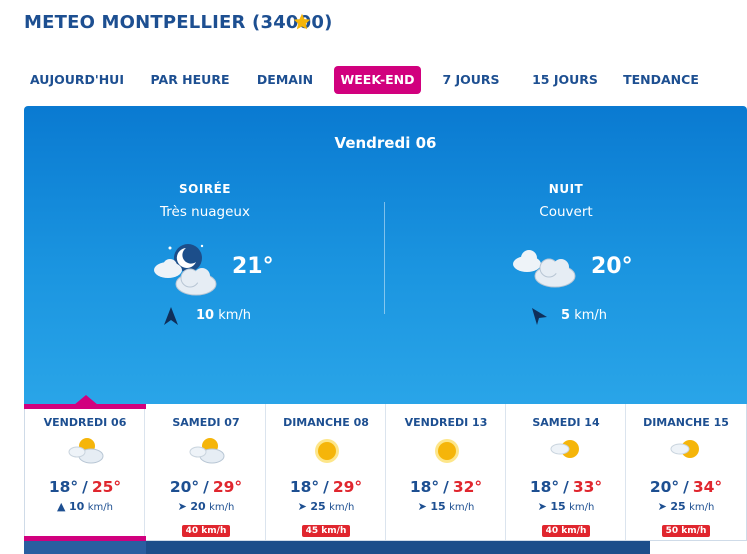 The width and height of the screenshot is (747, 554). Describe the element at coordinates (85, 547) in the screenshot. I see `active-day-bottom` at that location.